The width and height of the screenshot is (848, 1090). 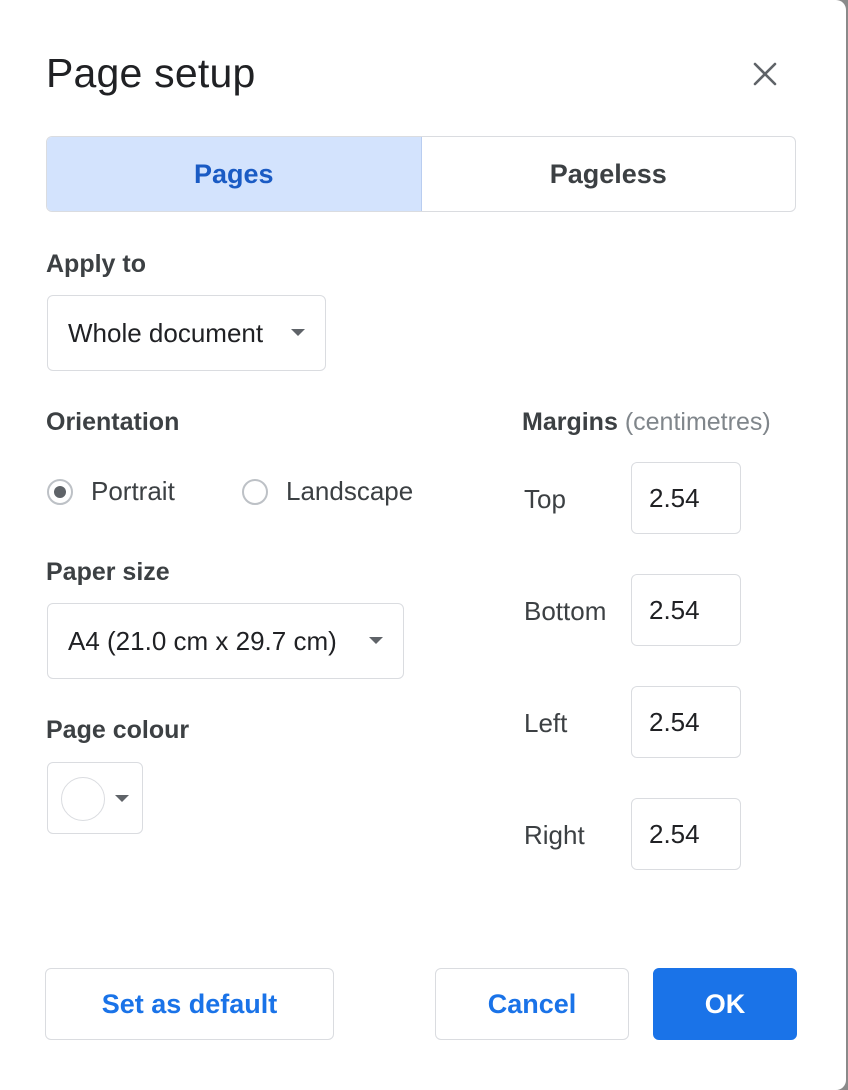 I want to click on colour-swatch, so click(x=83, y=799).